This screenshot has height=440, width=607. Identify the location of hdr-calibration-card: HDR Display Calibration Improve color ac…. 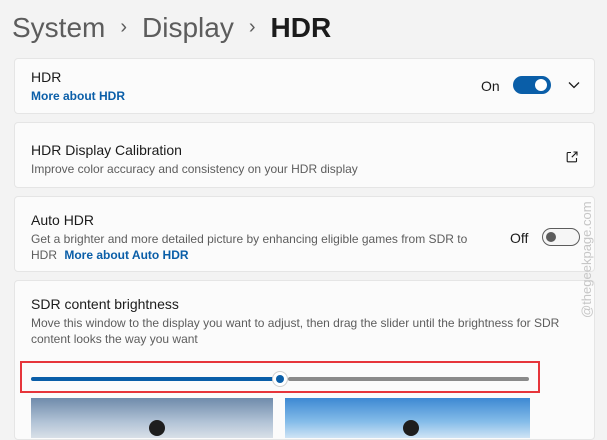
(304, 155).